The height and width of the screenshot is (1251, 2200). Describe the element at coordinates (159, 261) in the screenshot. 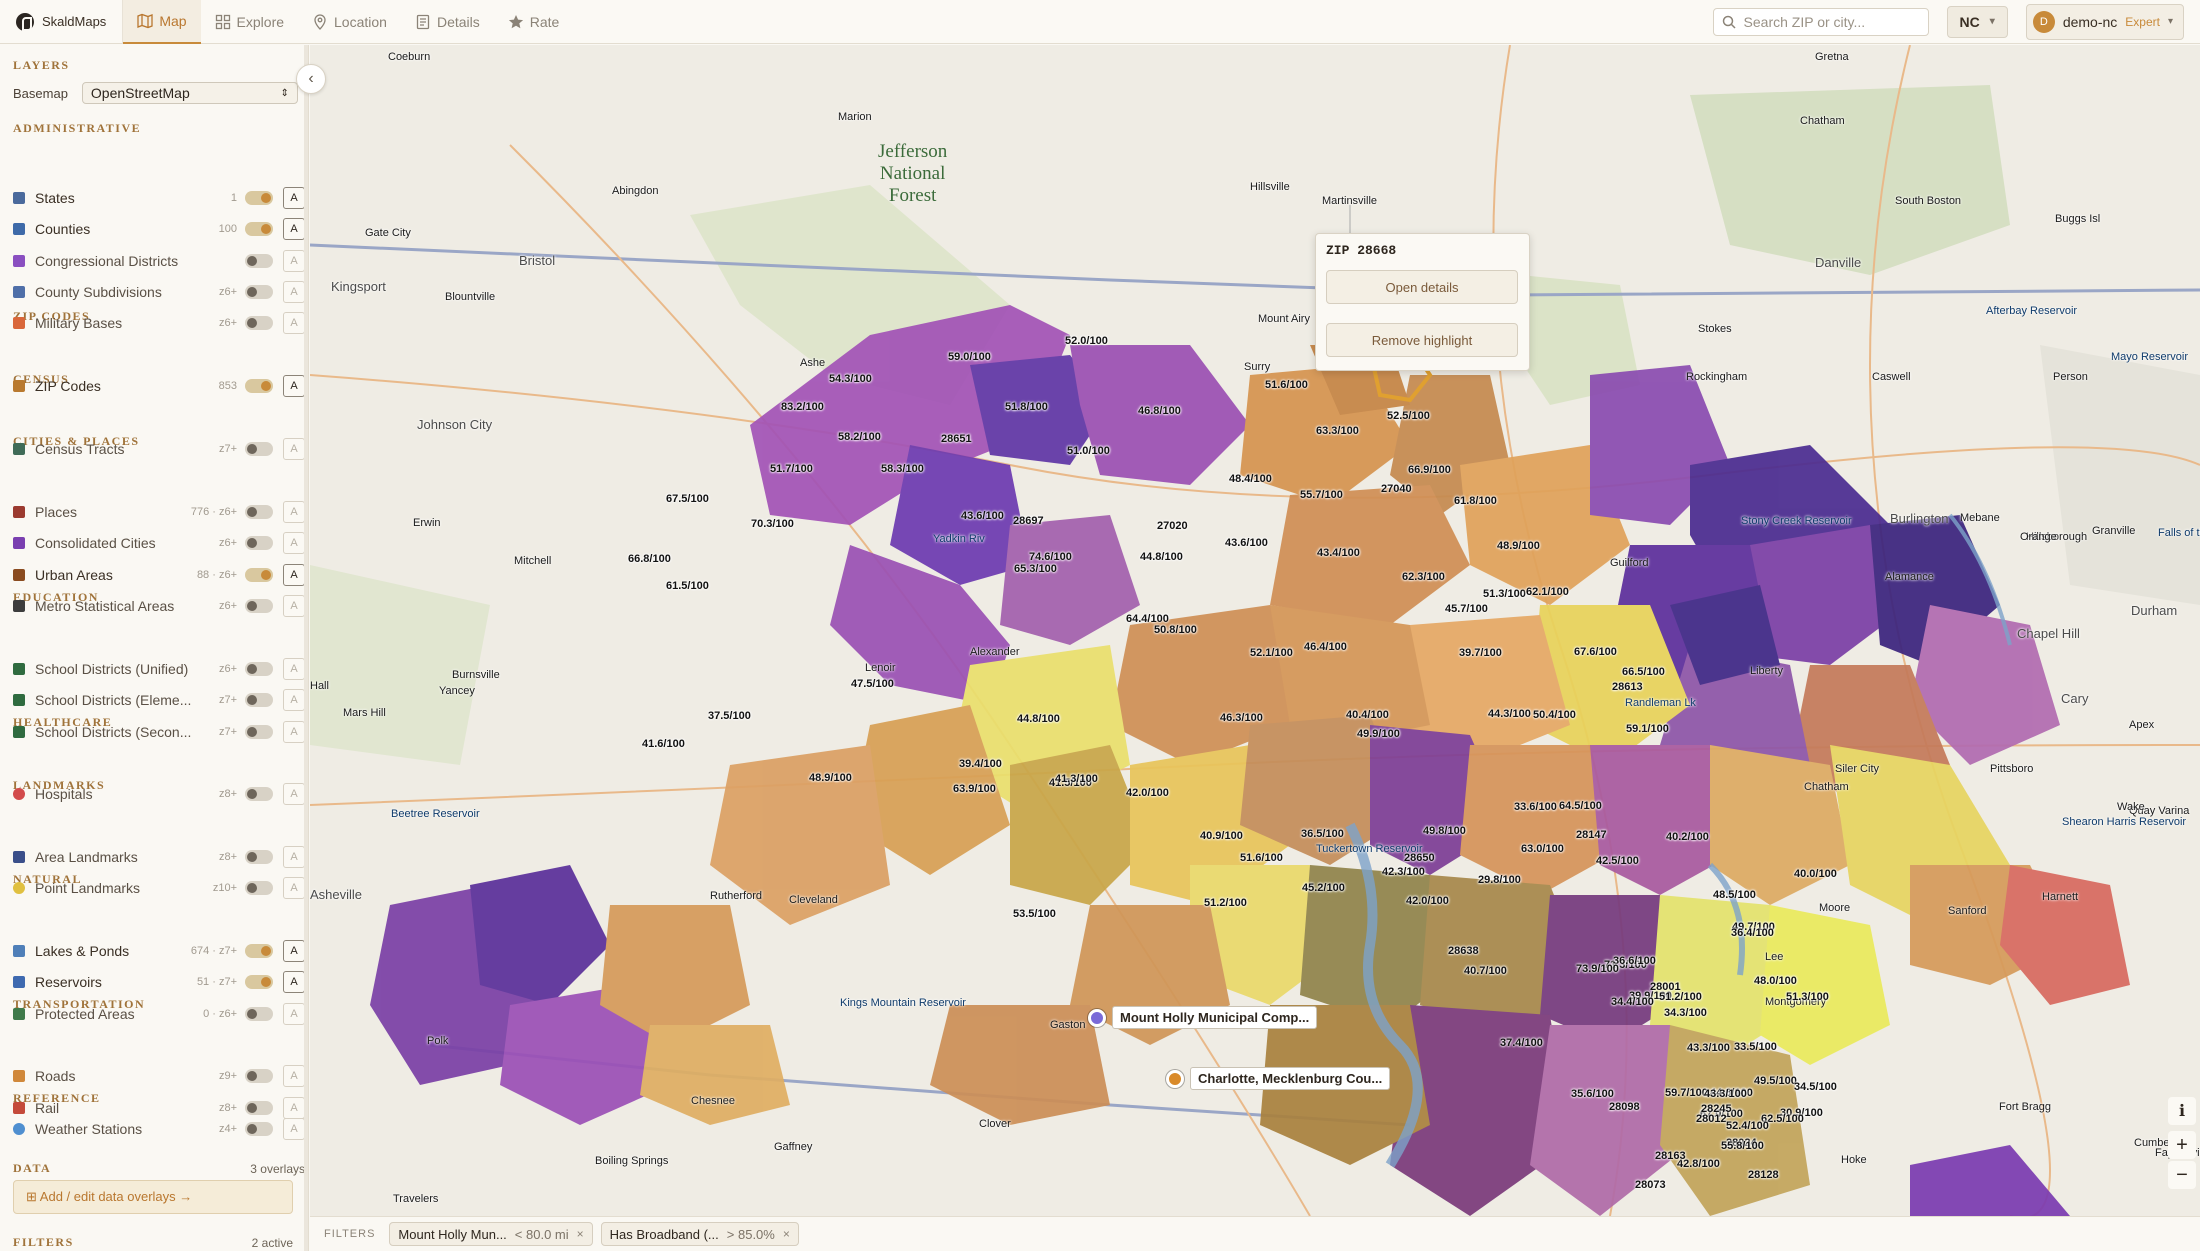

I see `layer-row: Congressional Districts A` at that location.